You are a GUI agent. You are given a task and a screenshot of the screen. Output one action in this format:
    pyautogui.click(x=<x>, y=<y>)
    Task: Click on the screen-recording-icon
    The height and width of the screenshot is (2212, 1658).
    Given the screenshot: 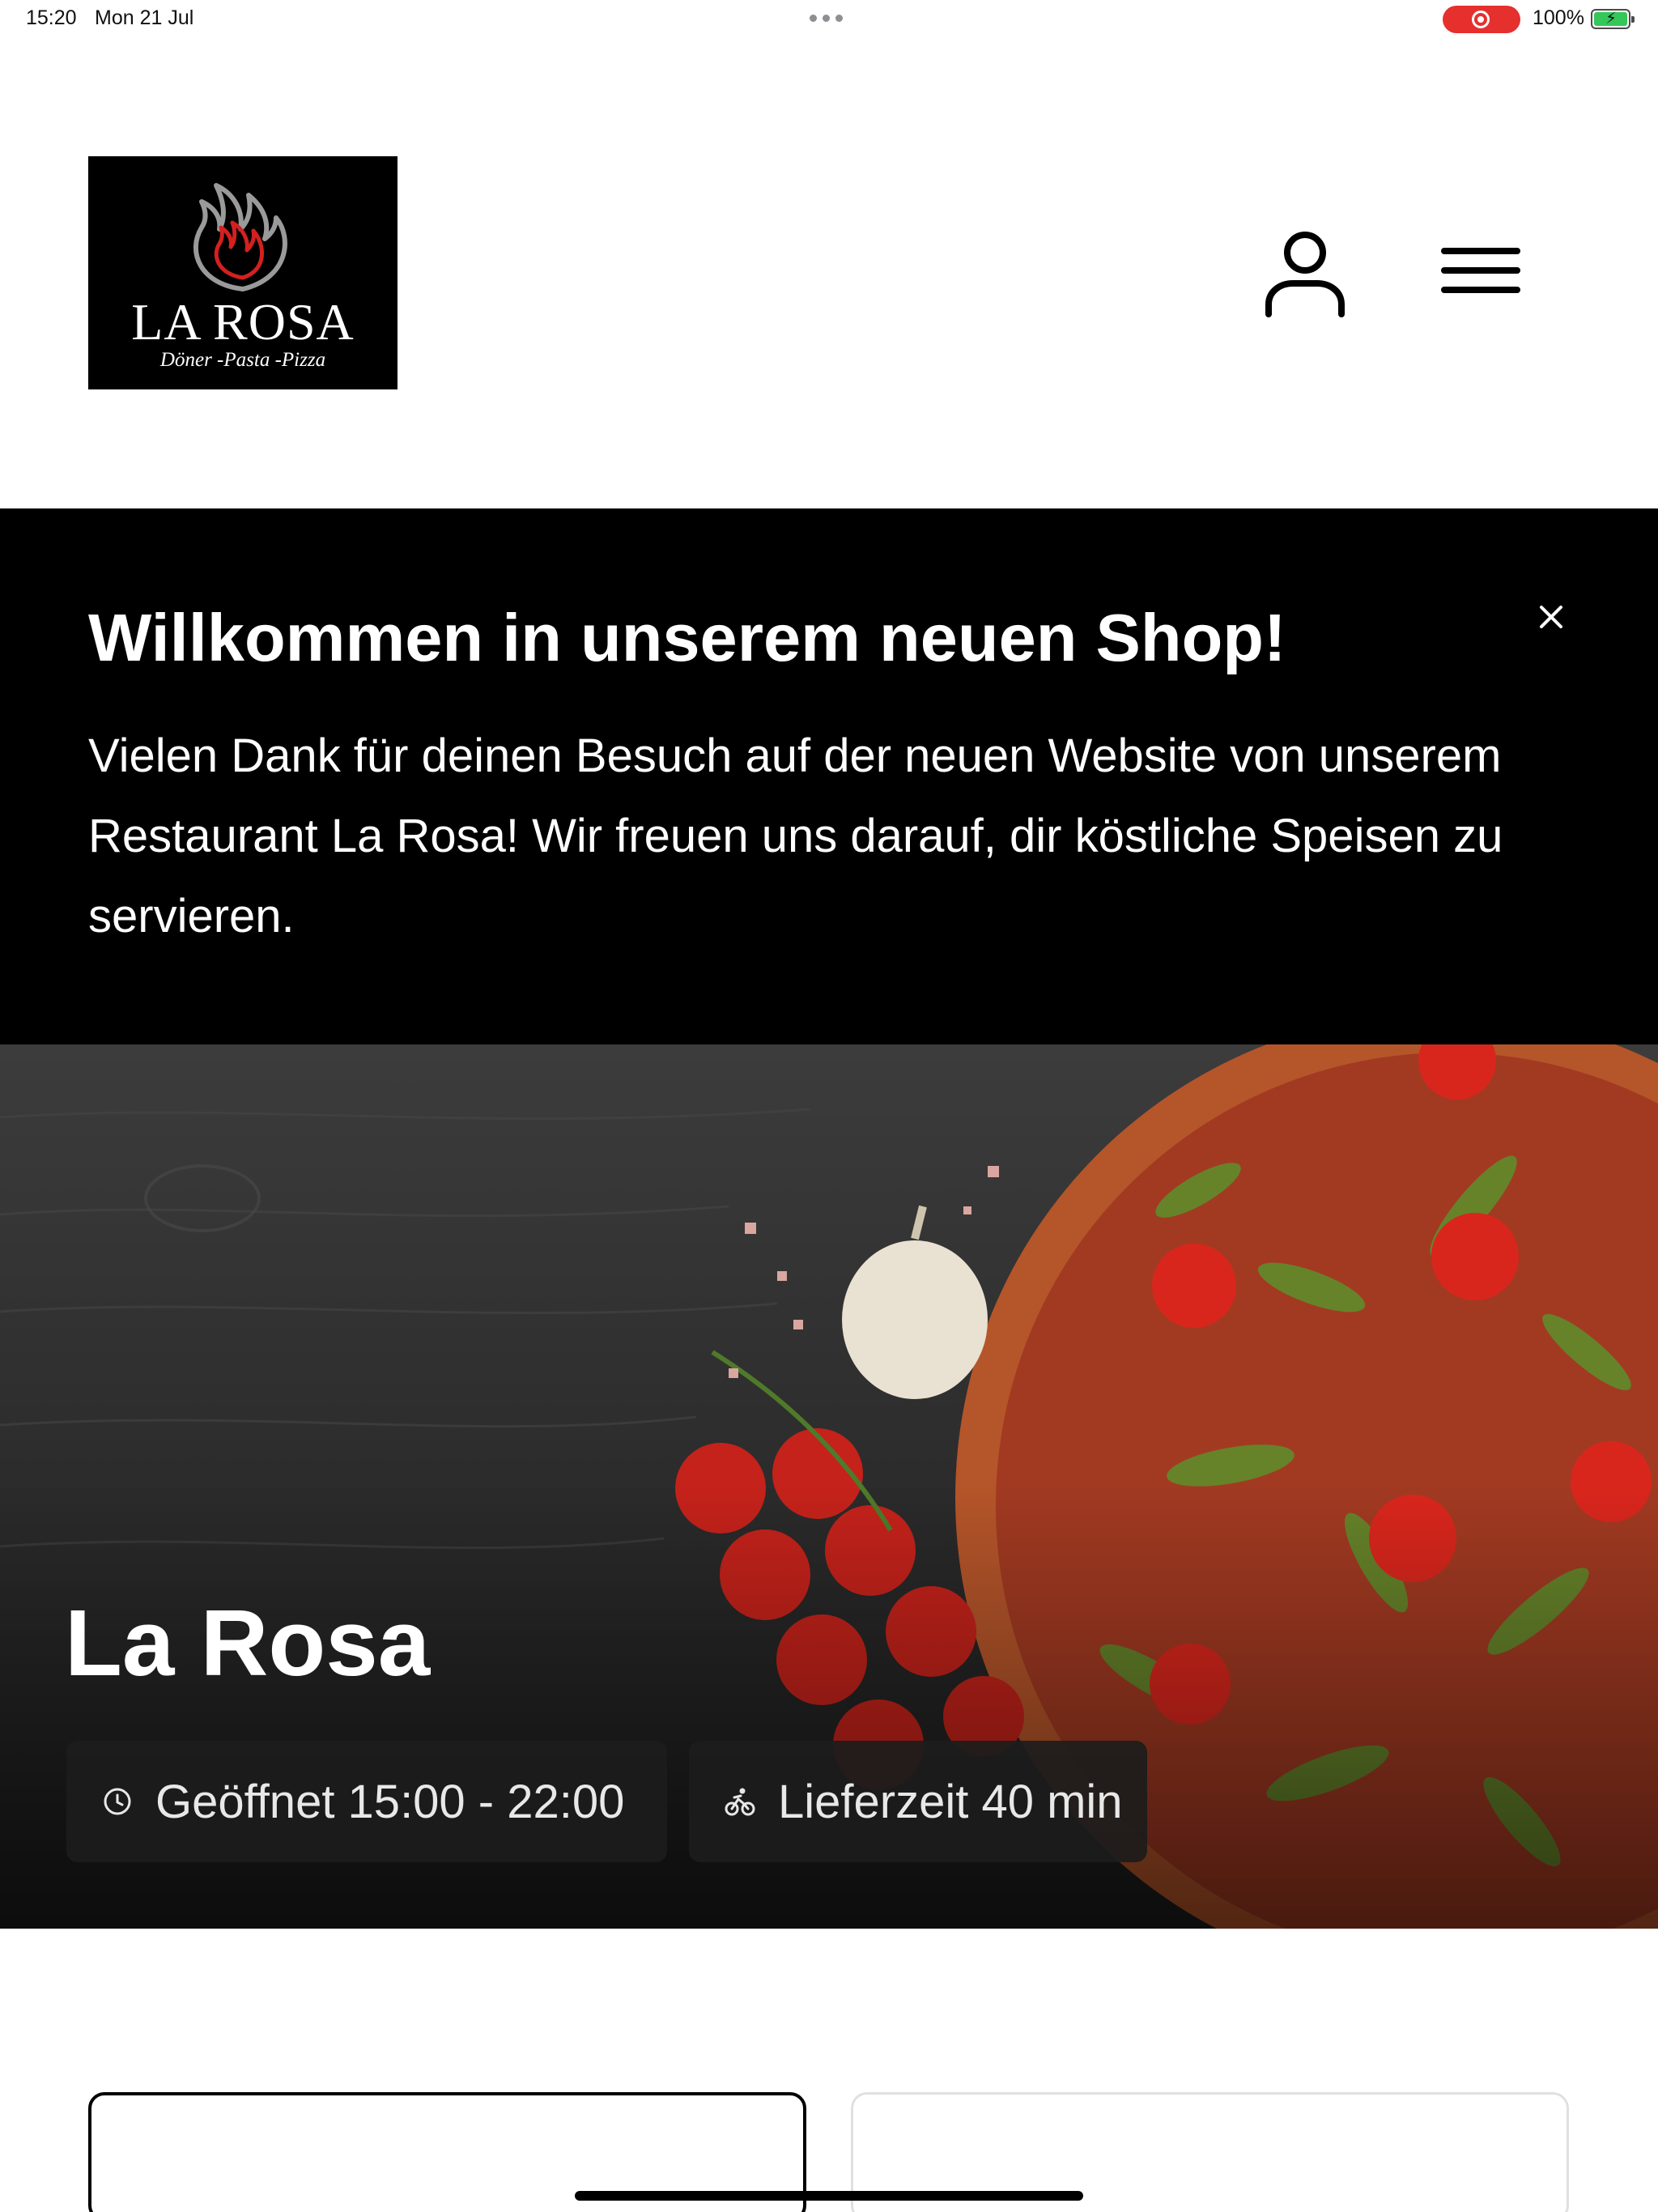 What is the action you would take?
    pyautogui.click(x=1481, y=19)
    